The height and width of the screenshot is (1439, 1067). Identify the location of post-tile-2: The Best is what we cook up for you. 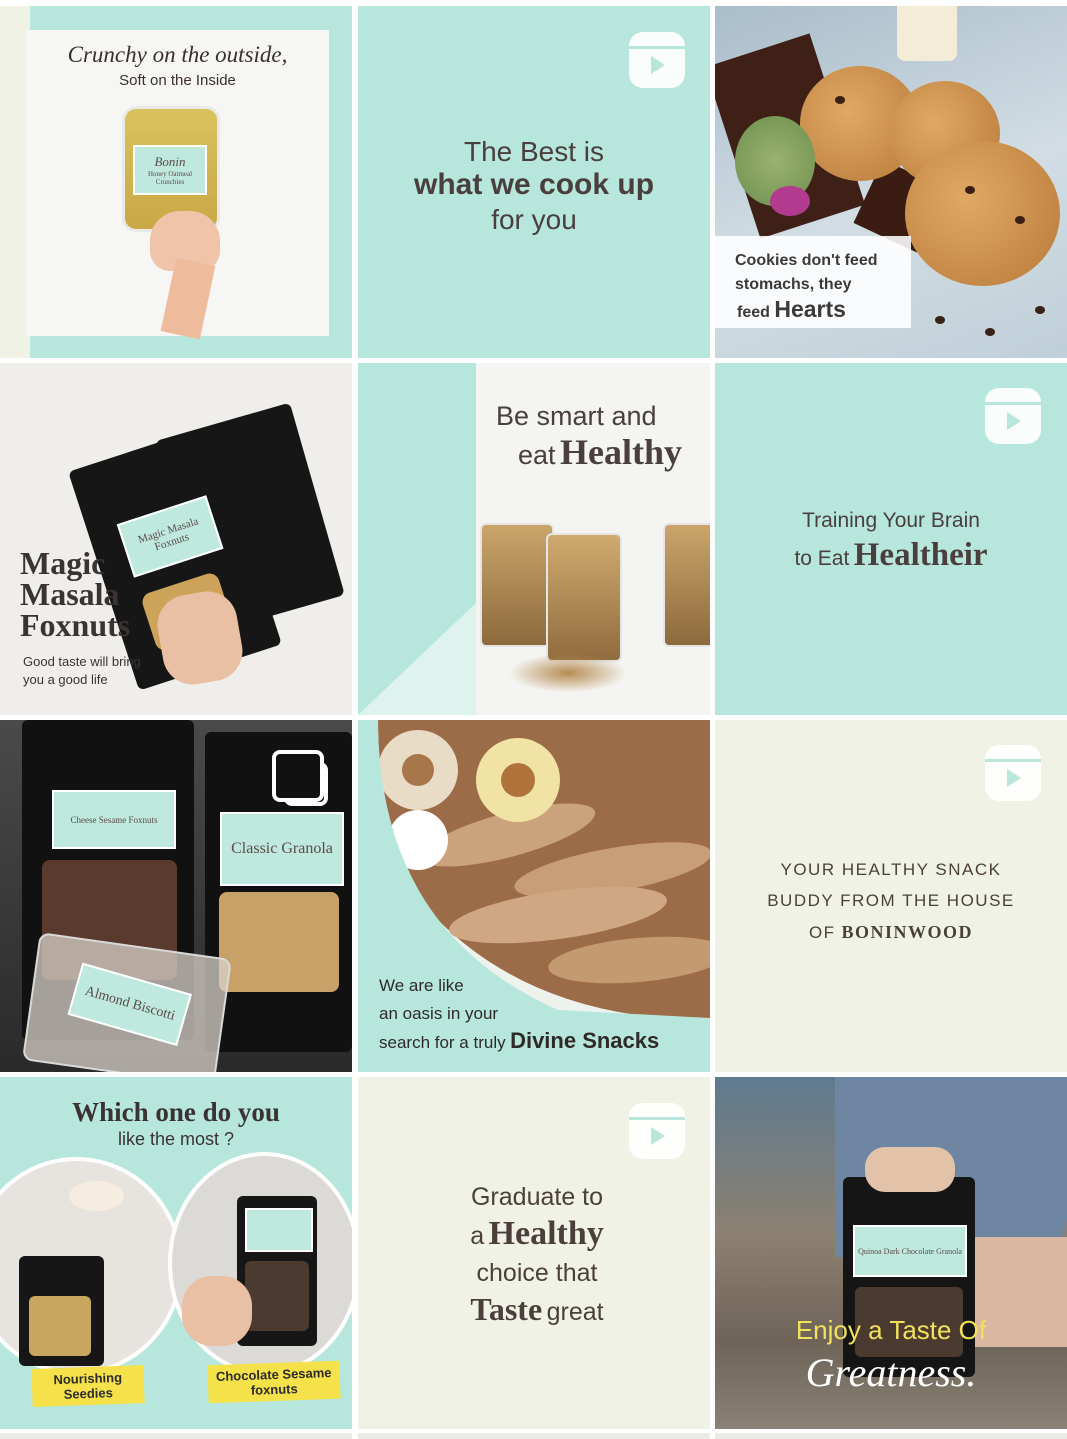
(534, 182).